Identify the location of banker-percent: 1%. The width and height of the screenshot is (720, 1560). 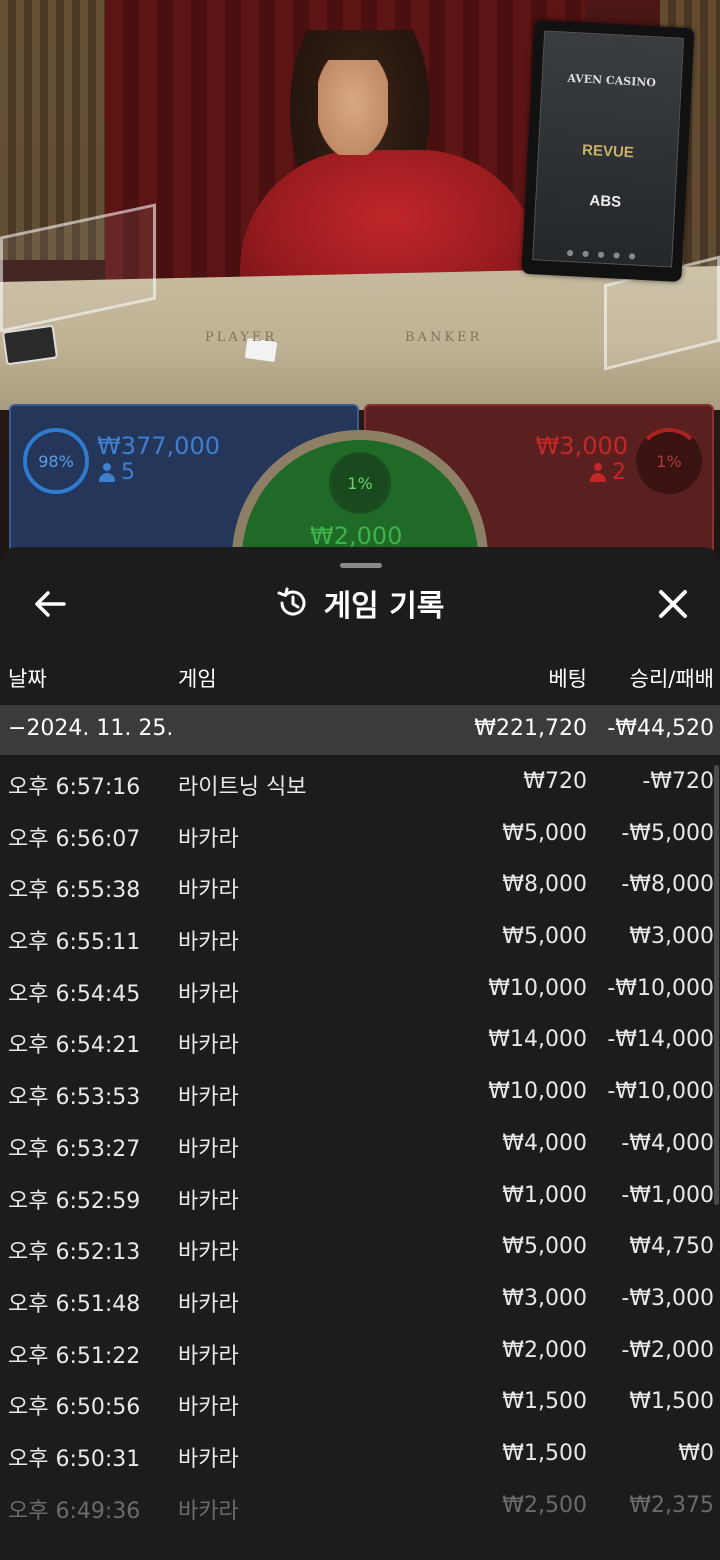
(669, 461).